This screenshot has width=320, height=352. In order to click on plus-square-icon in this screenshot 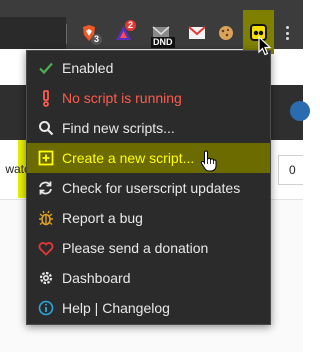, I will do `click(45, 158)`.